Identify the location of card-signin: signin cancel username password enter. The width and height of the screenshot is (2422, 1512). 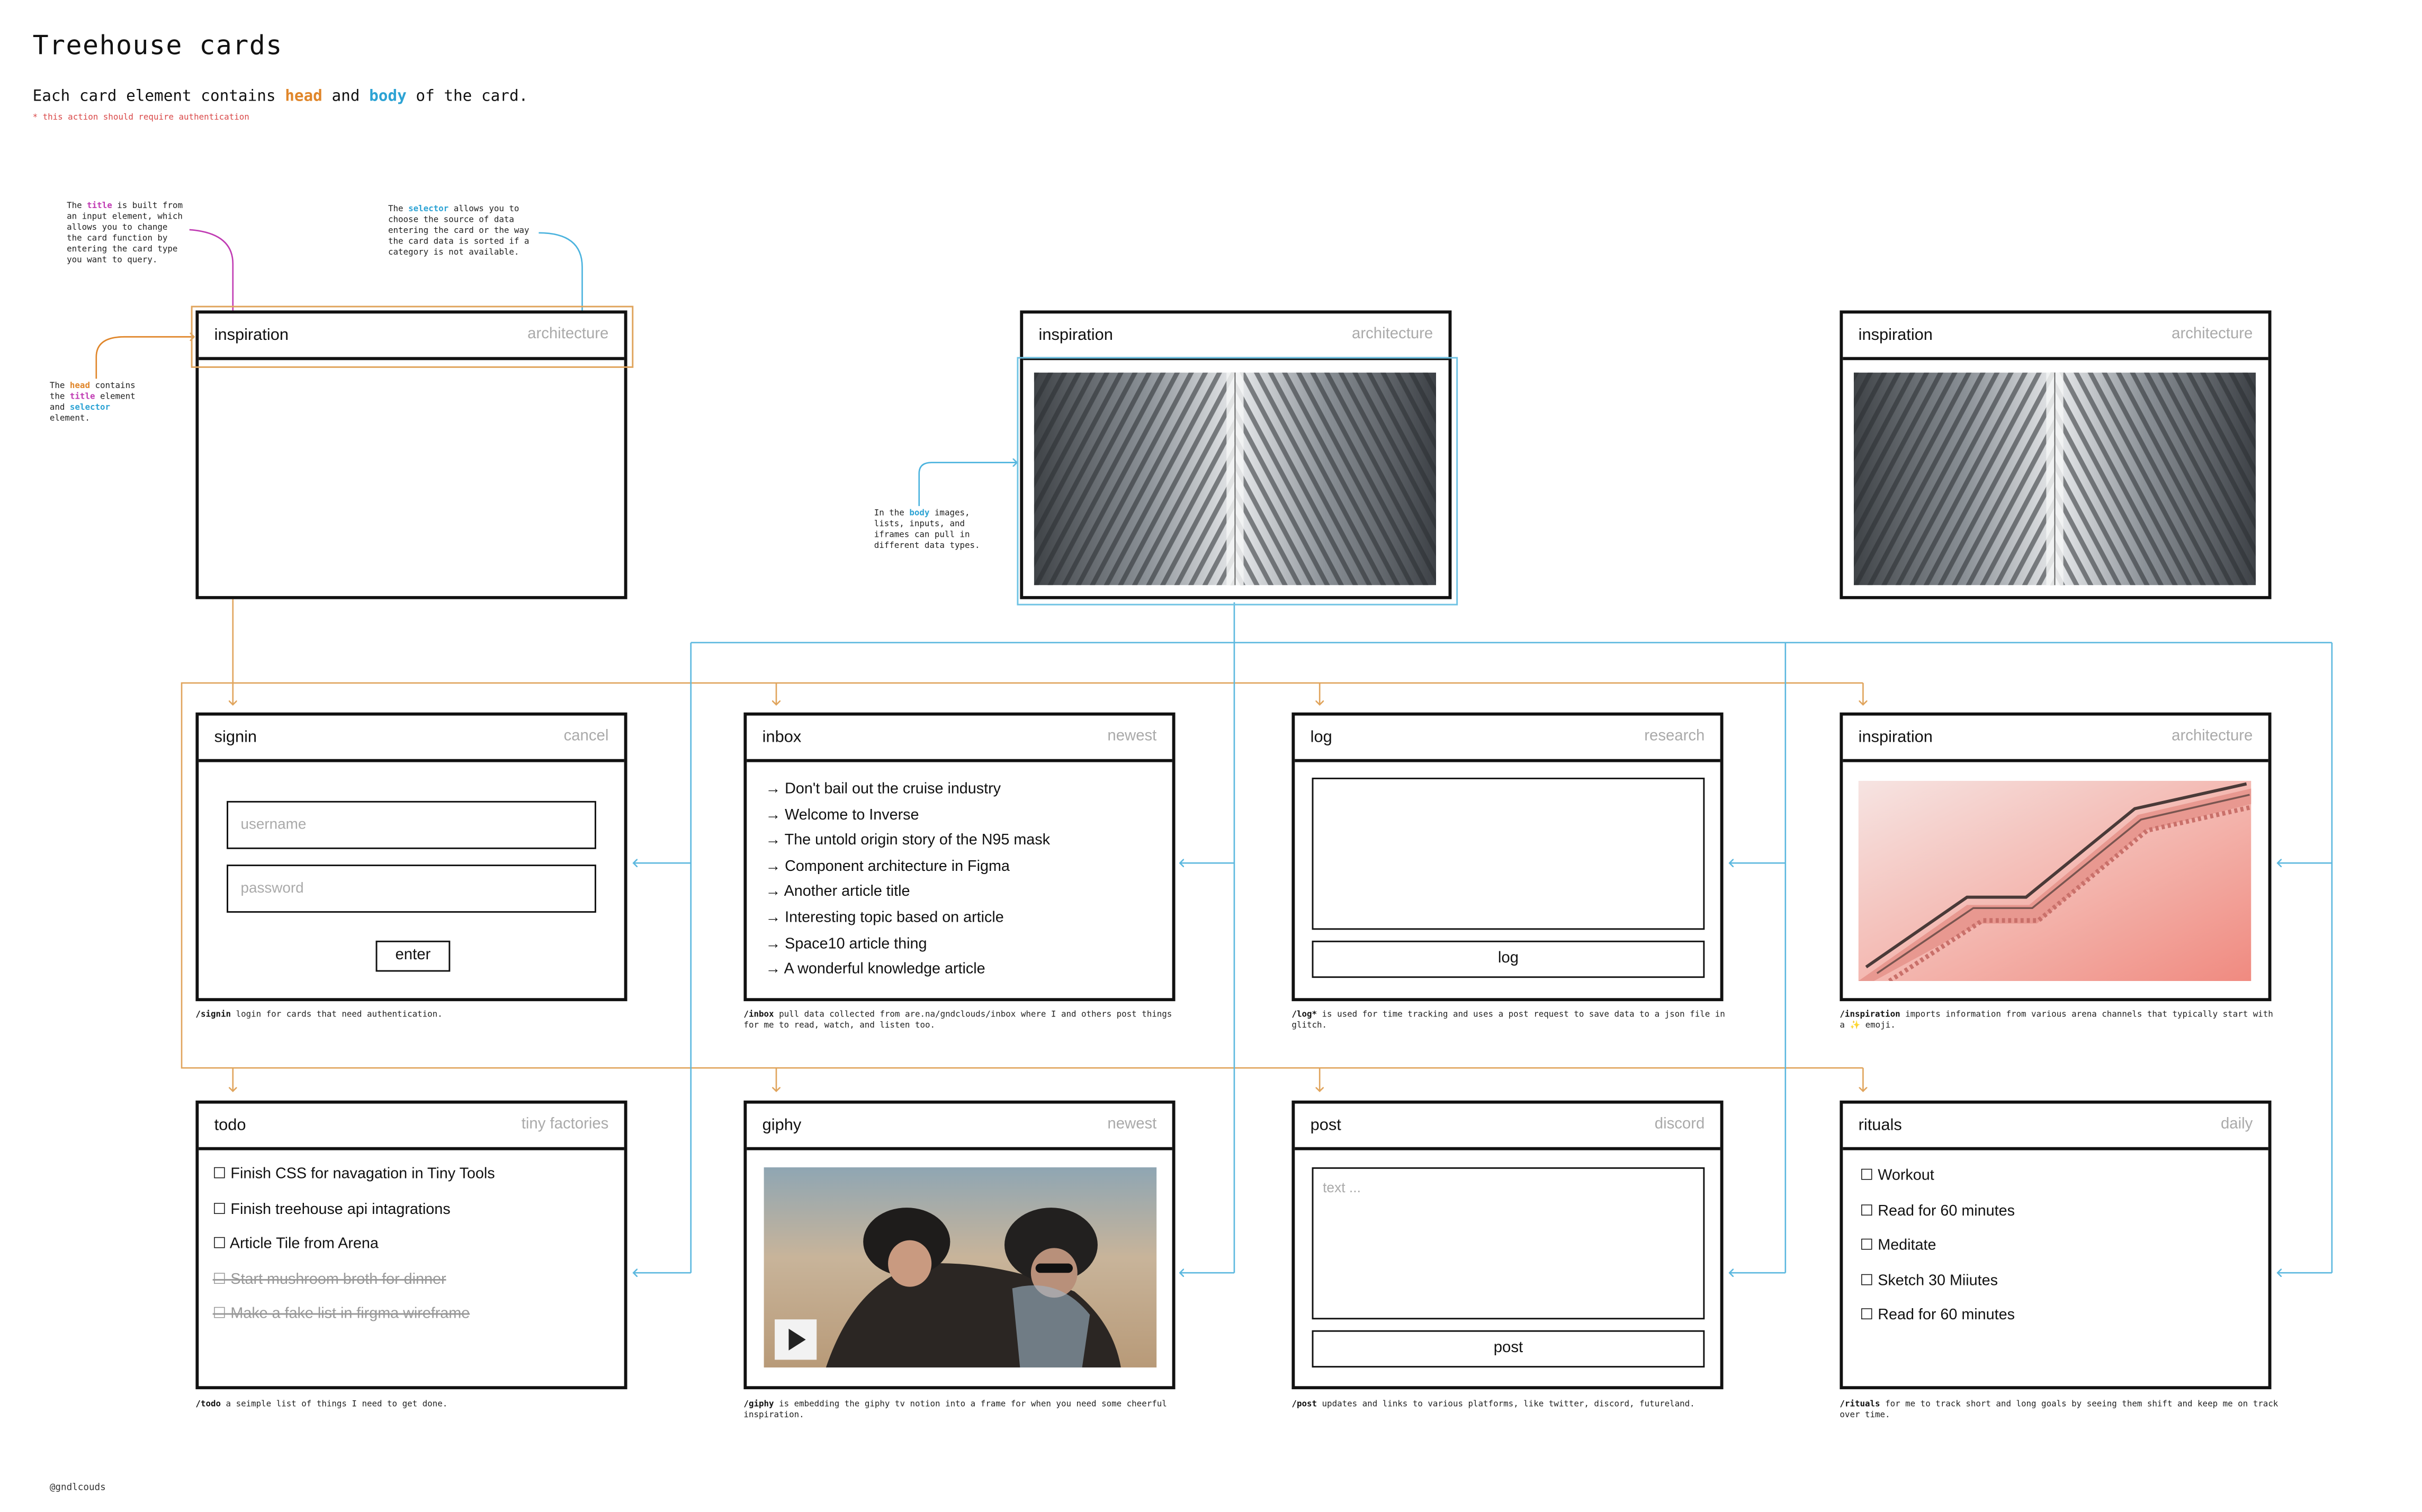
(411, 857).